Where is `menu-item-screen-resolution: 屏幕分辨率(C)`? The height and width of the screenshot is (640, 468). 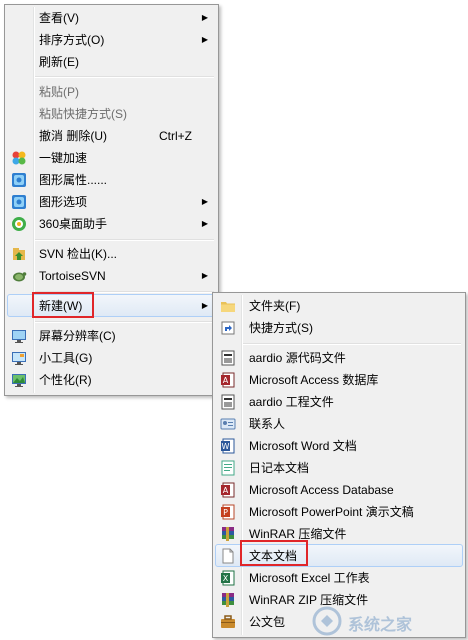 menu-item-screen-resolution: 屏幕分辨率(C) is located at coordinates (111, 336).